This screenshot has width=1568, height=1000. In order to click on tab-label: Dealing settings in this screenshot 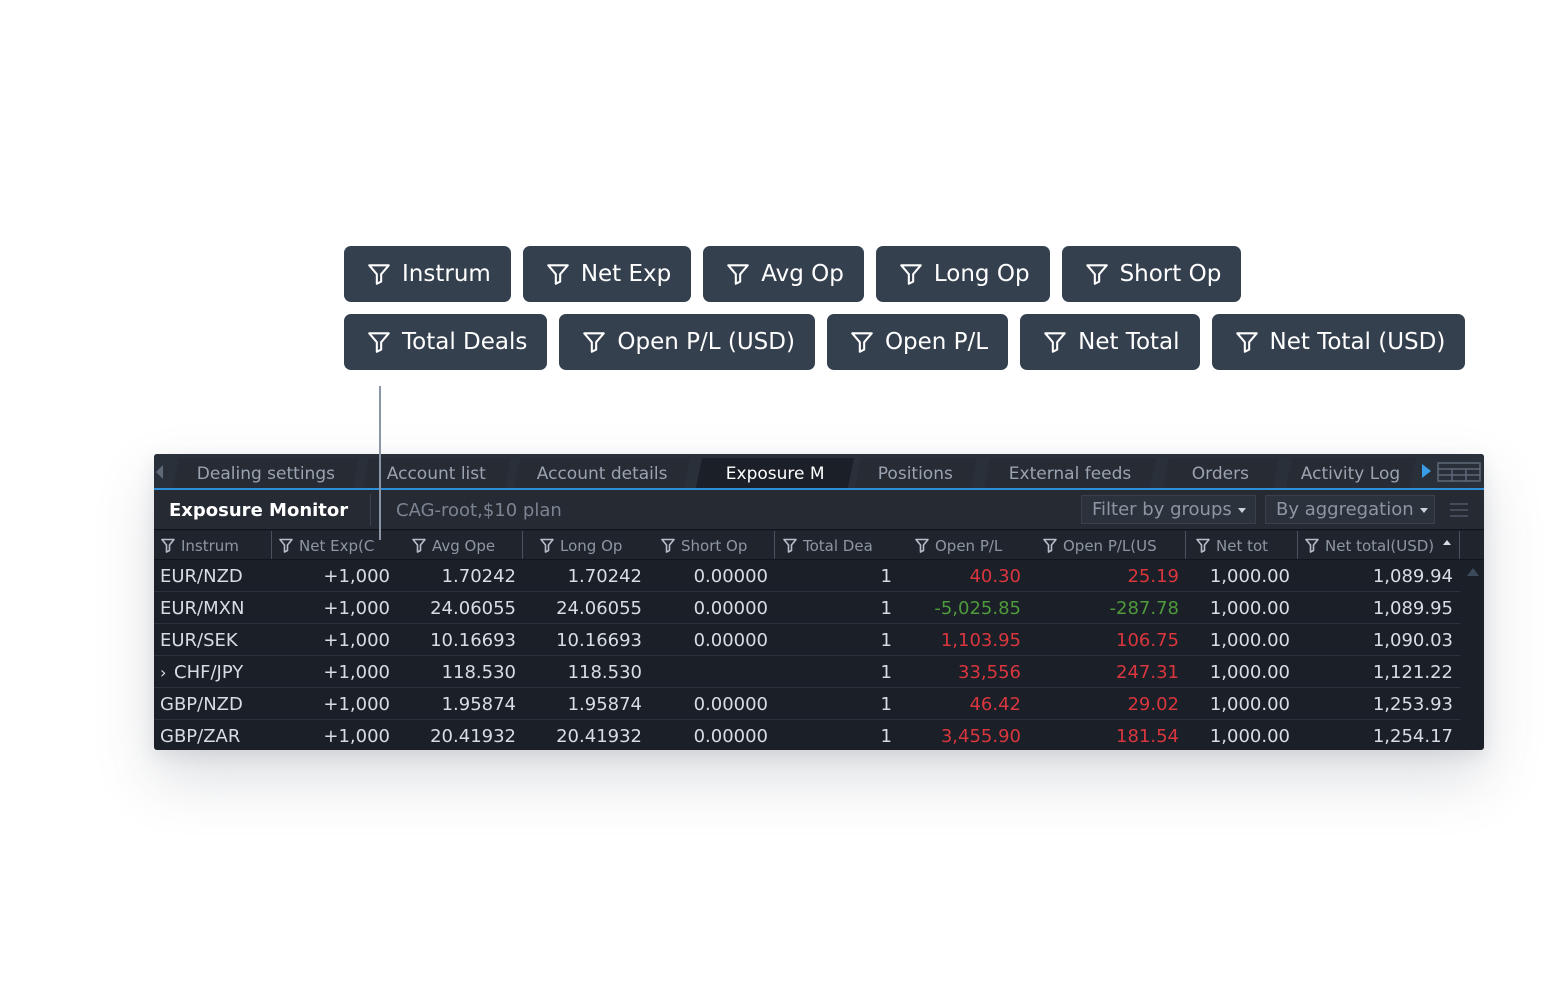, I will do `click(265, 474)`.